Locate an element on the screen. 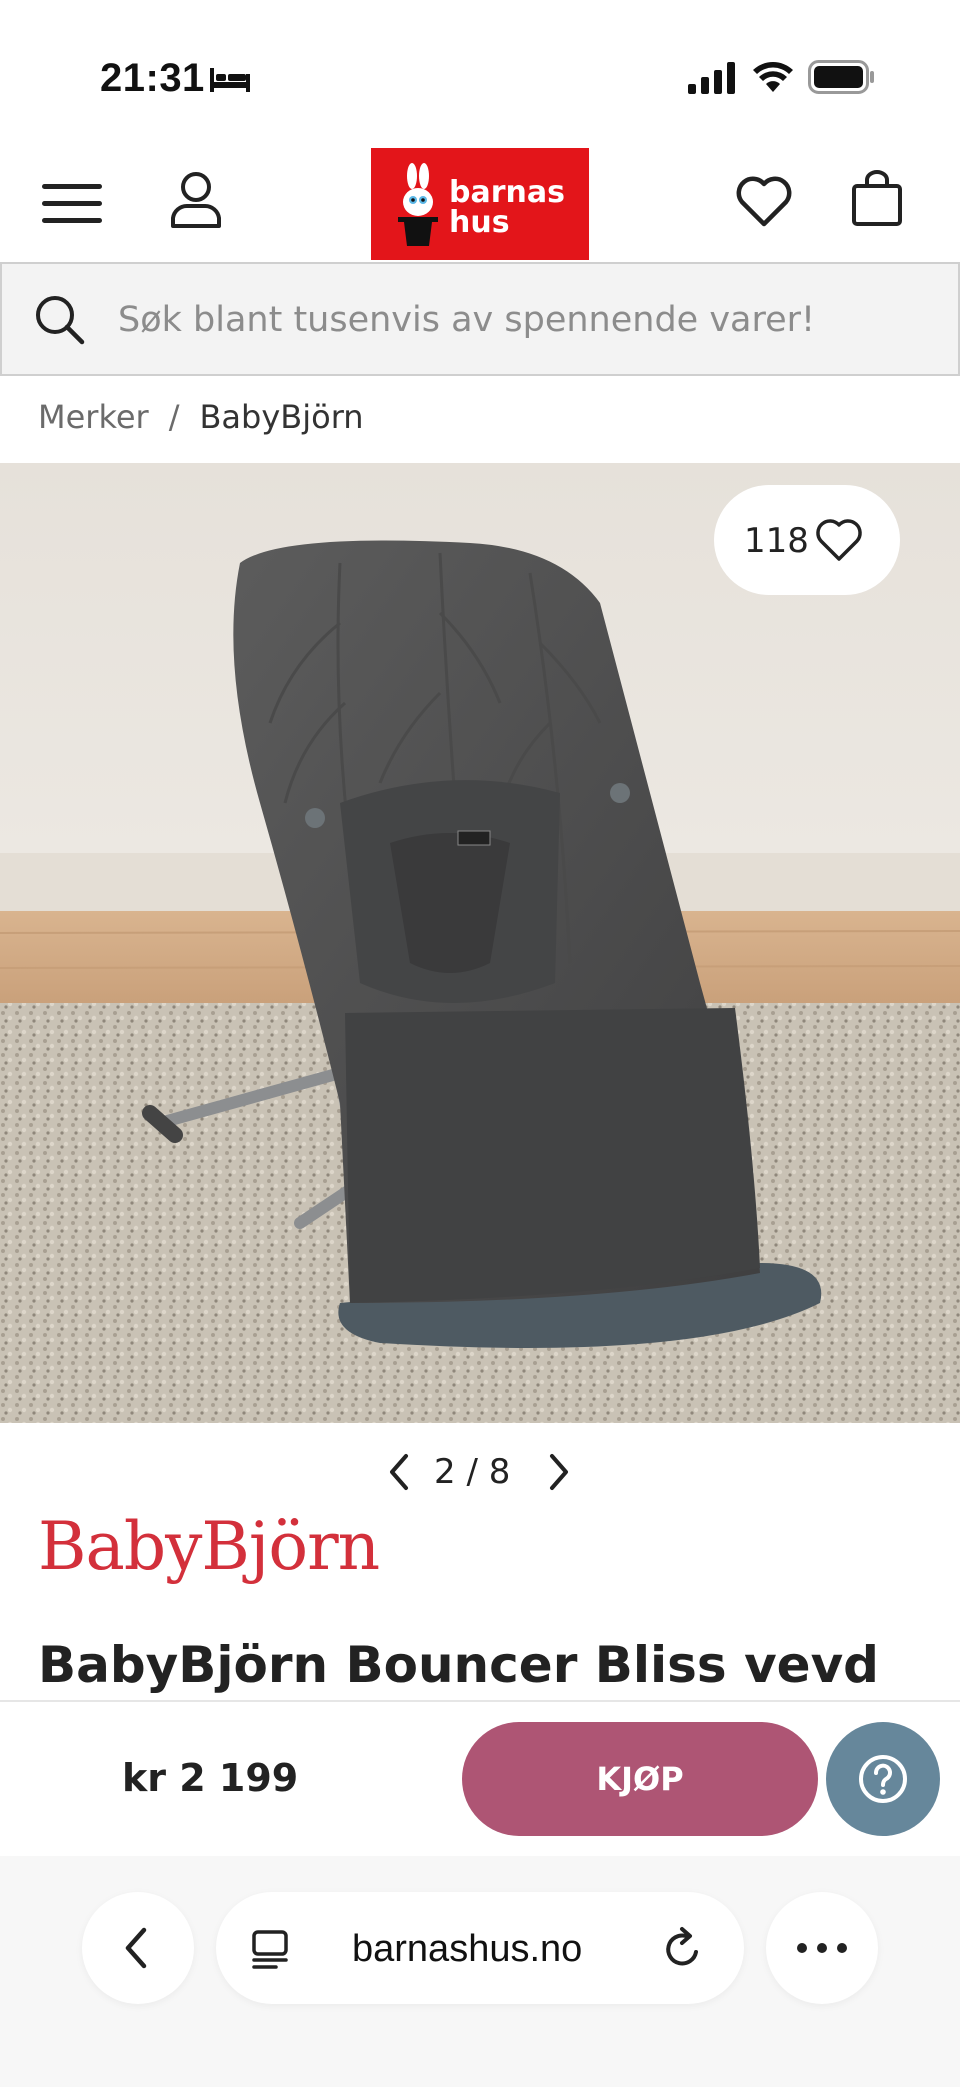  heart-outline-icon is located at coordinates (839, 540).